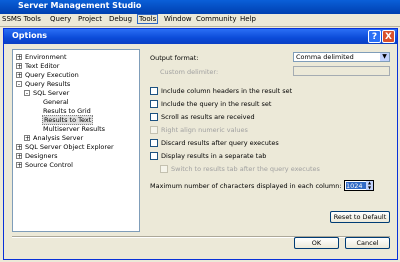 Image resolution: width=400 pixels, height=262 pixels. Describe the element at coordinates (51, 93) in the screenshot. I see `tree-item-sql-server: SQL Server` at that location.